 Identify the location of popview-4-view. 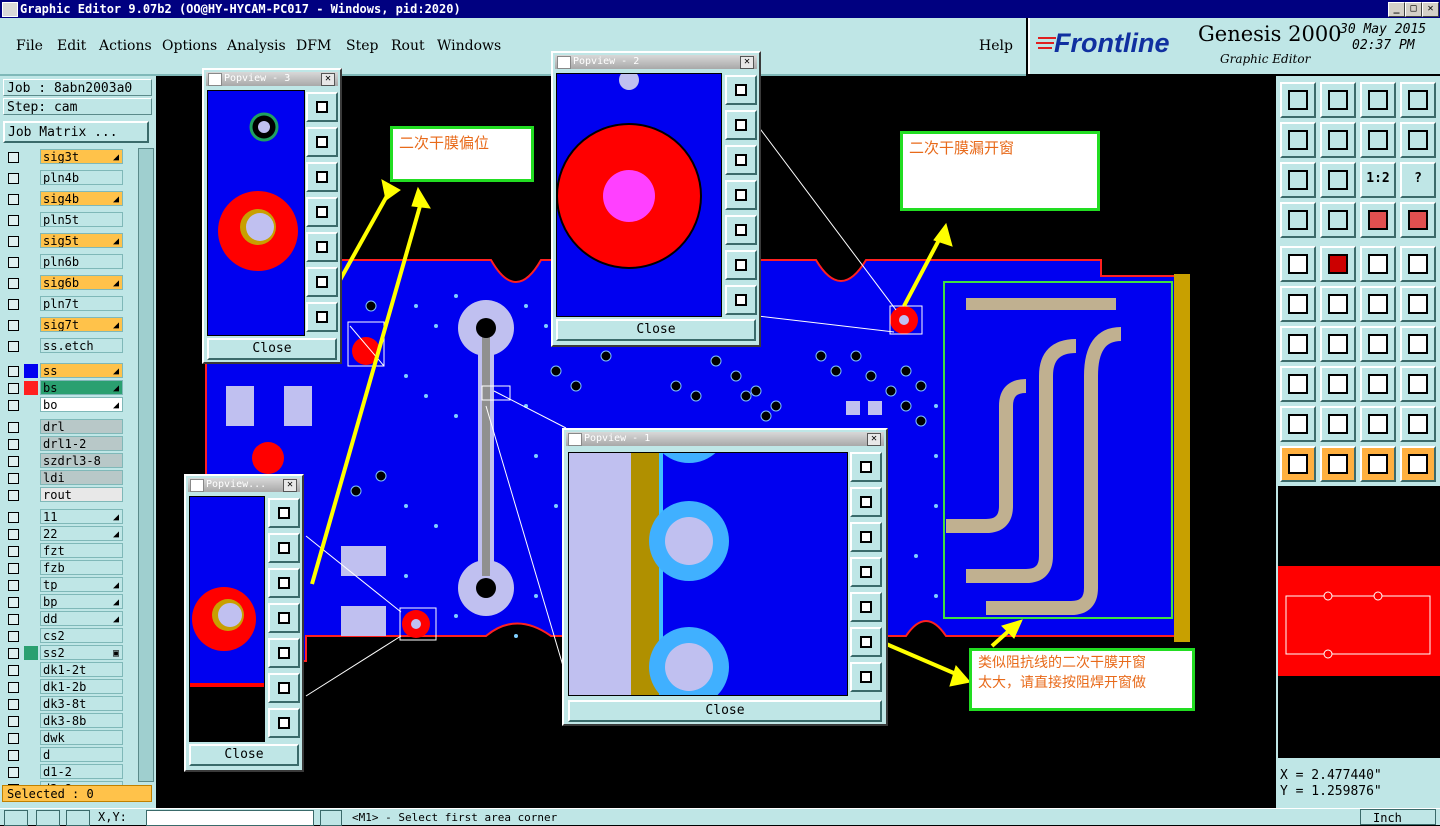
(227, 619).